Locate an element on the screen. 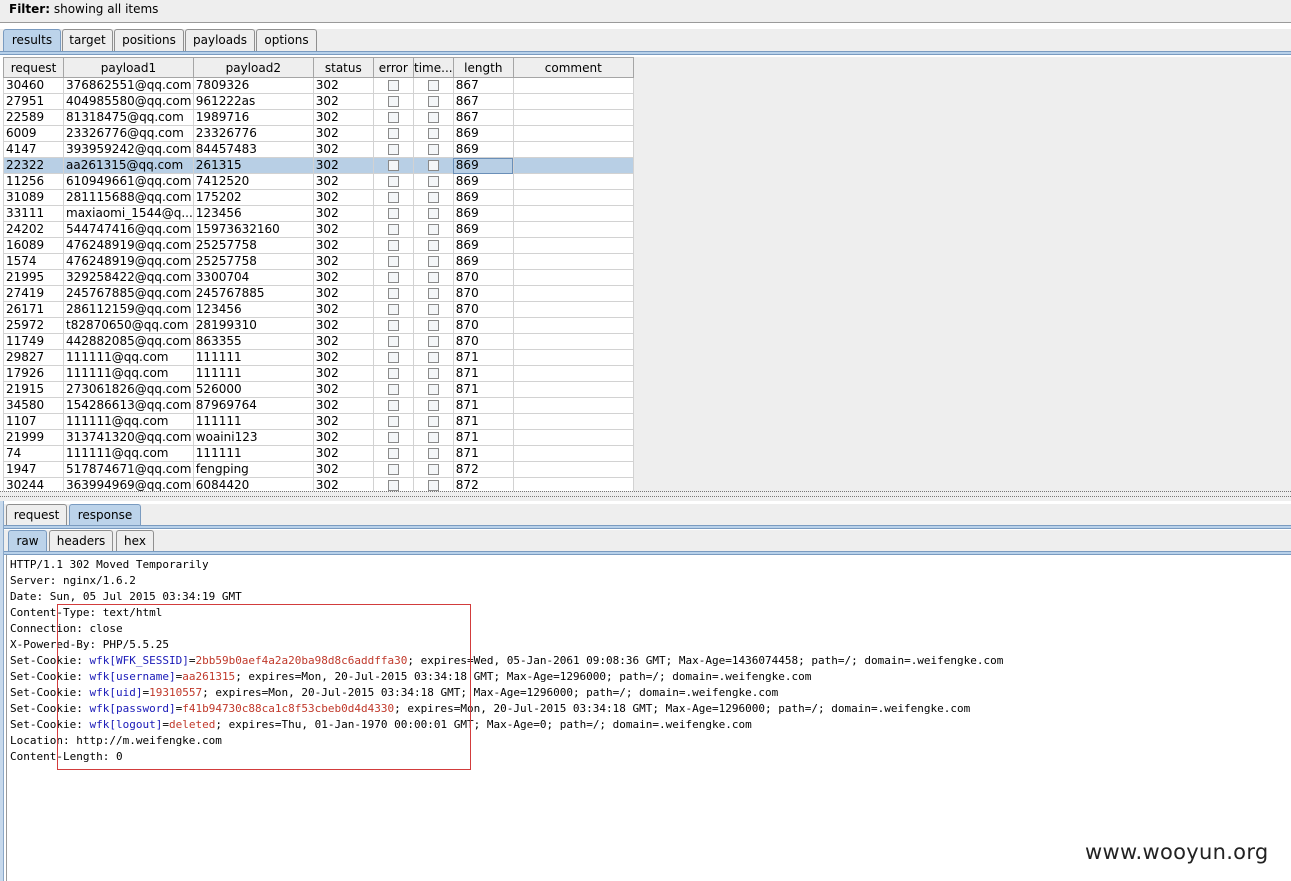 Image resolution: width=1291 pixels, height=881 pixels. tab-response: response is located at coordinates (105, 515).